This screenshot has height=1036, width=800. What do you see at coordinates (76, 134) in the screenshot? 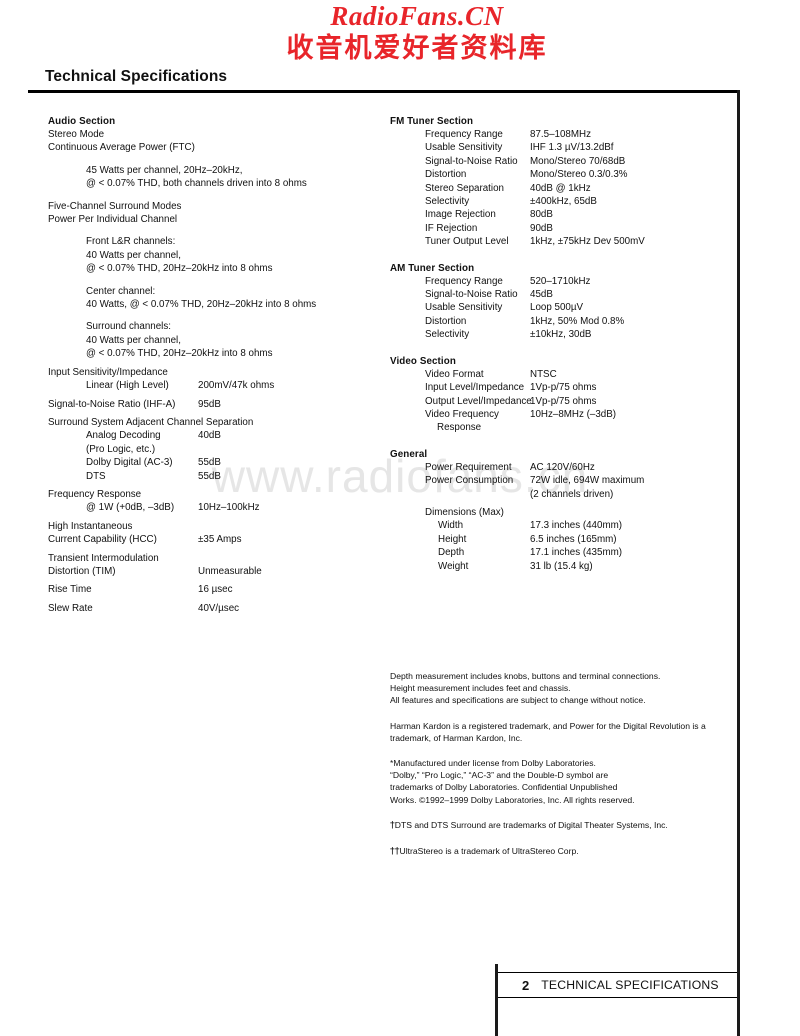
I see `stereo-mode-label: Stereo Mode` at bounding box center [76, 134].